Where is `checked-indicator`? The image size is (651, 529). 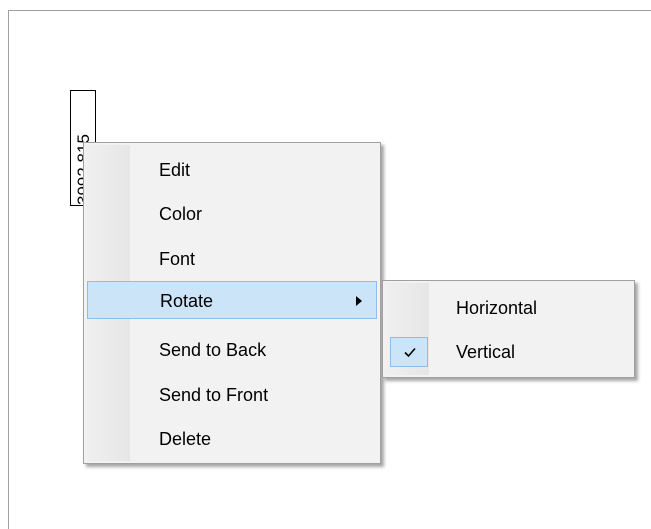
checked-indicator is located at coordinates (409, 352).